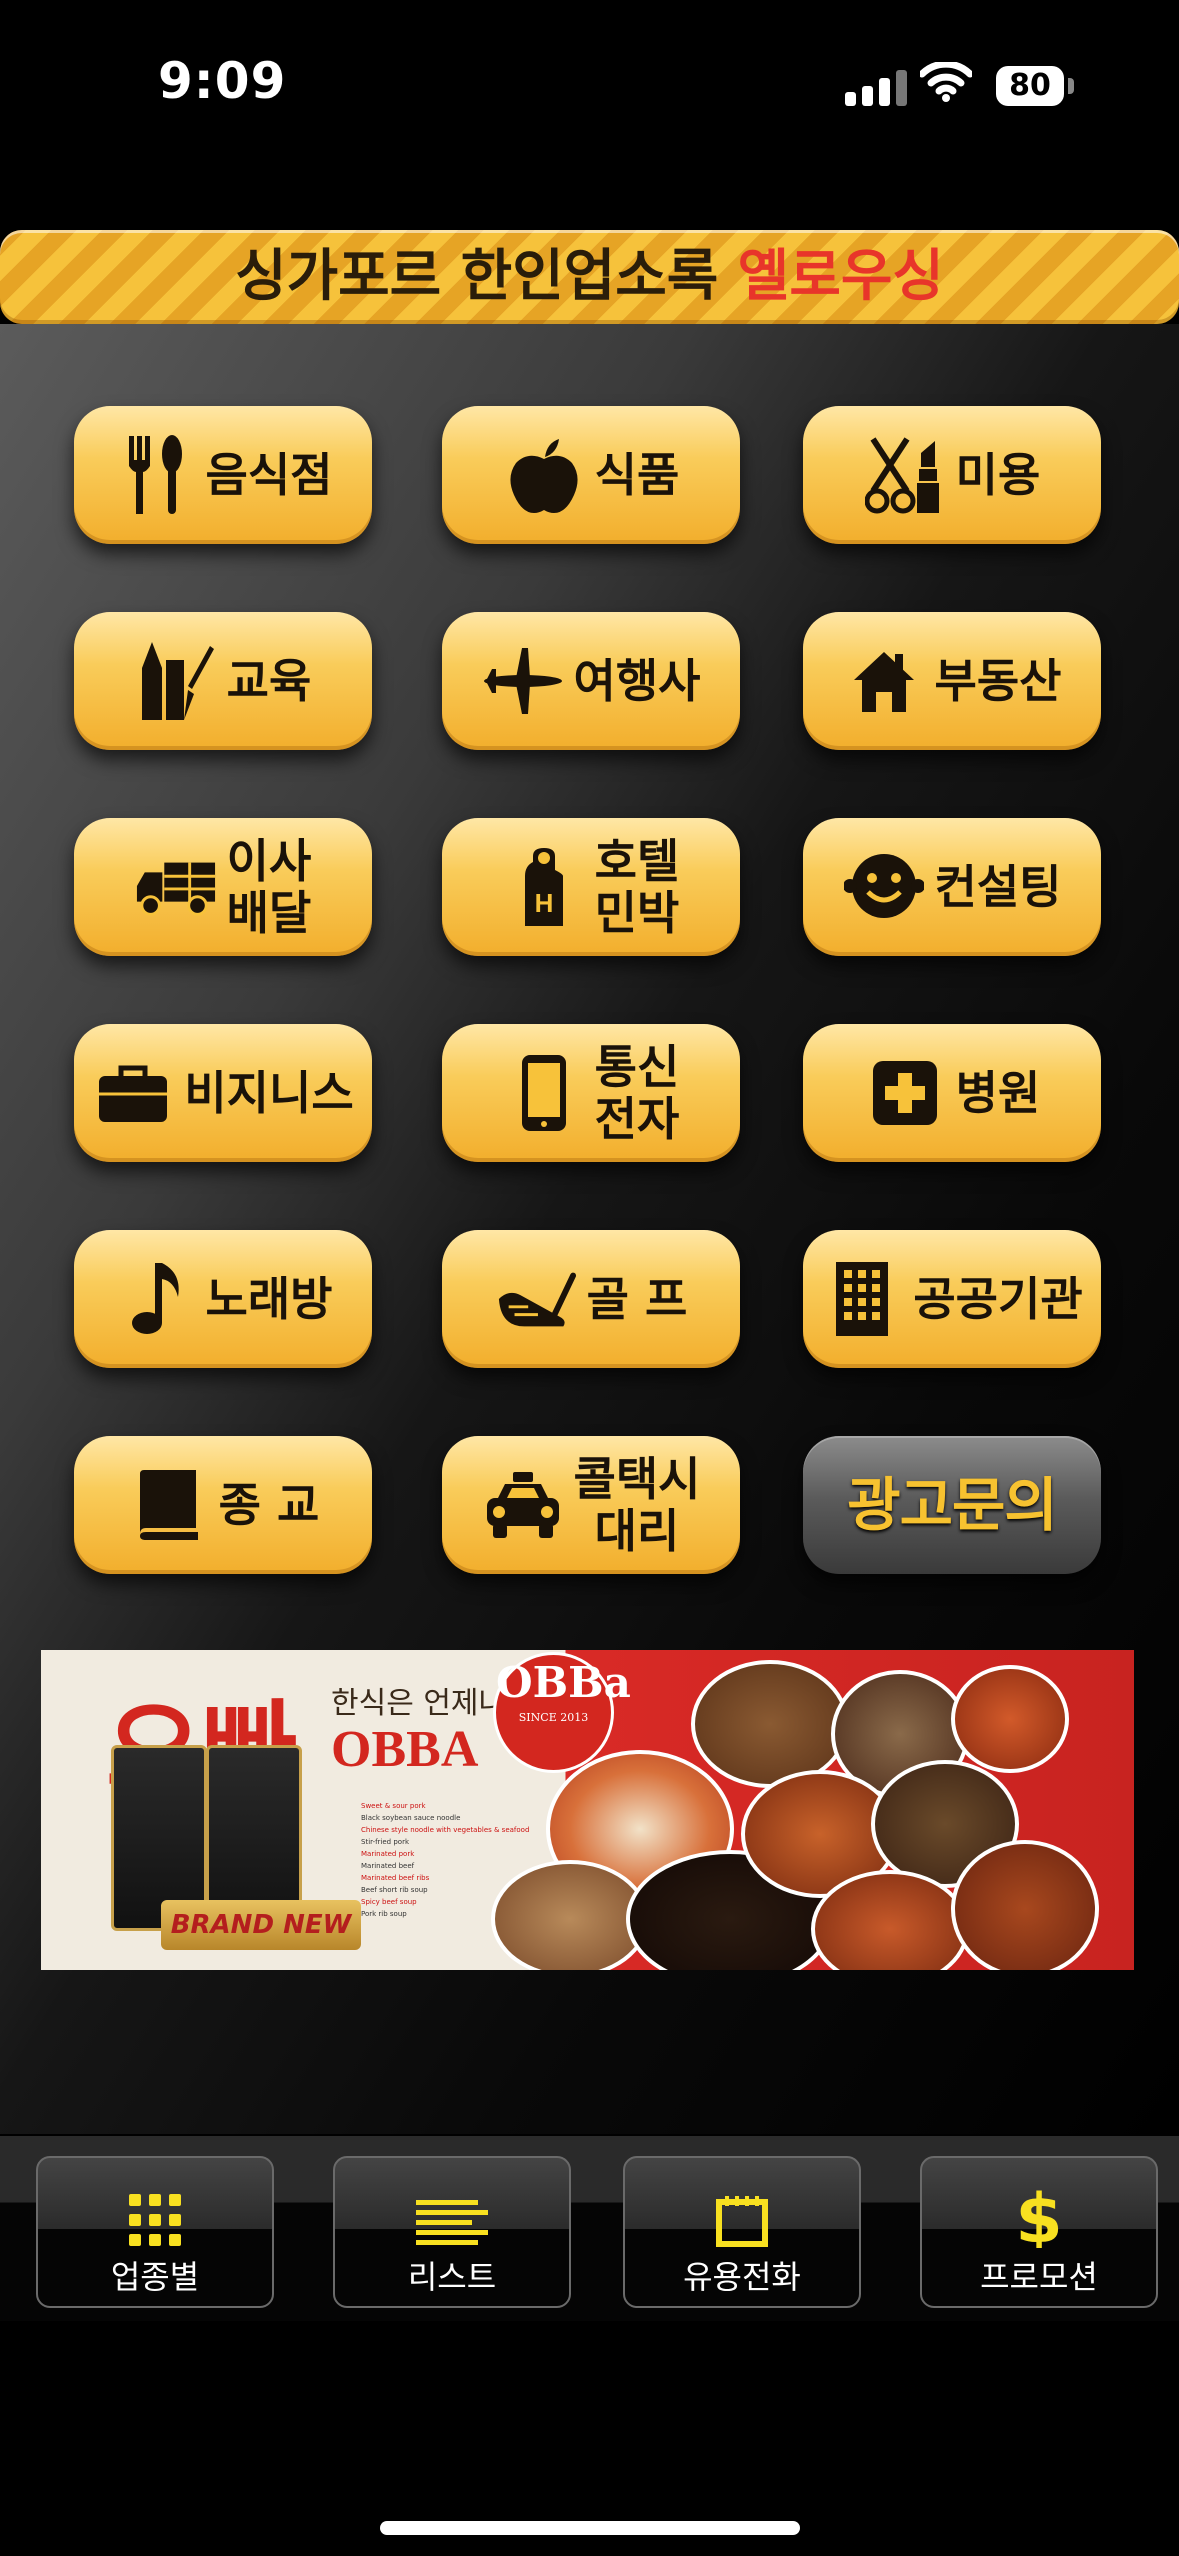  Describe the element at coordinates (388, 1866) in the screenshot. I see `ad-menu-item: Marinated beef` at that location.